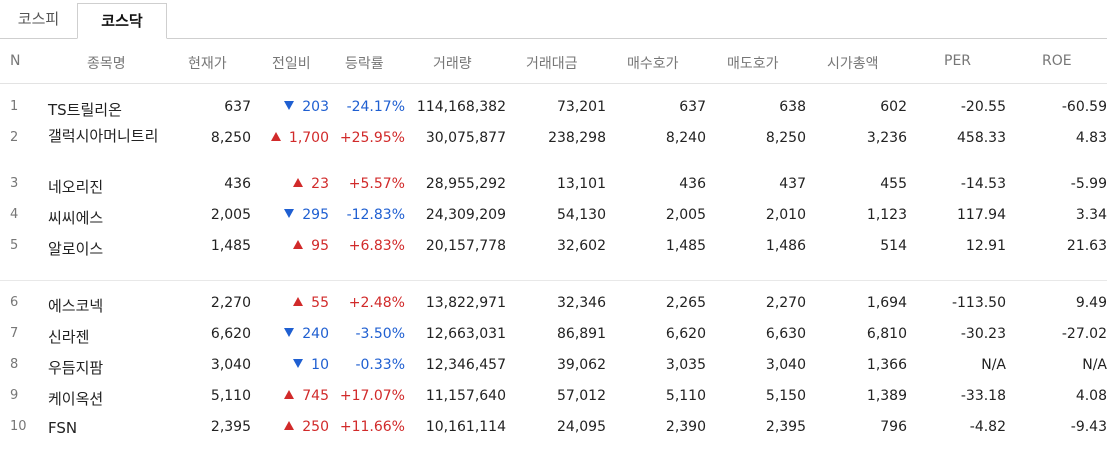 The image size is (1111, 453). Describe the element at coordinates (306, 334) in the screenshot. I see `change-value: 240` at that location.